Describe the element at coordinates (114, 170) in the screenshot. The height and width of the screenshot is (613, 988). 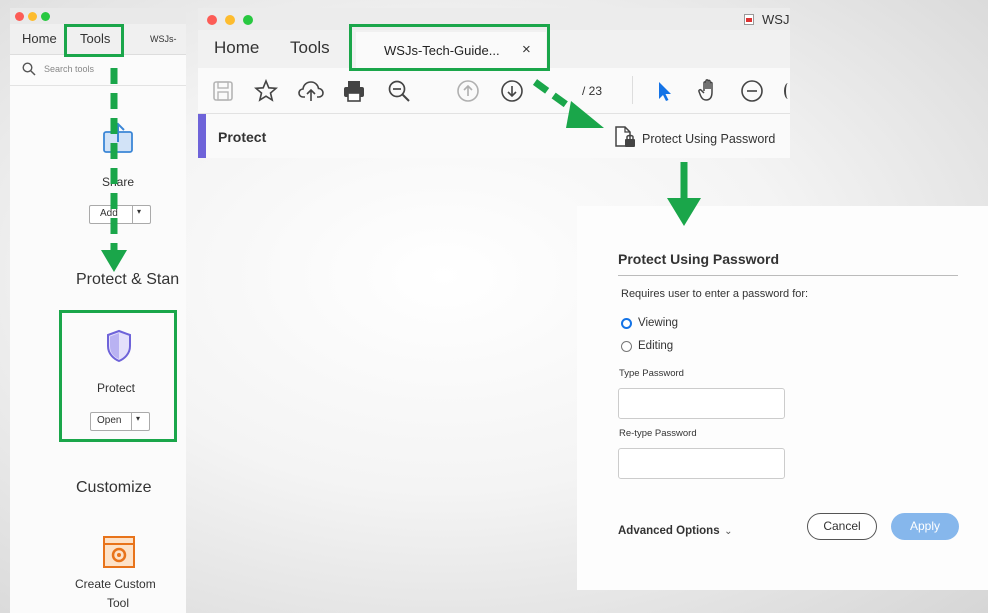
I see `dashed-arrow-down` at that location.